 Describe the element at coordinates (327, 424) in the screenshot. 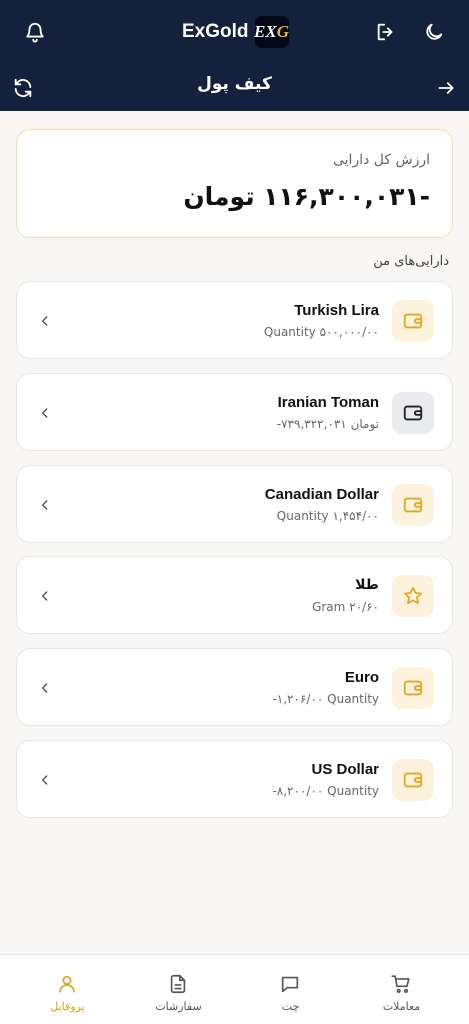

I see `asset-quantity: -۷۳۹,۳۲۲,۰۳۱ تومان` at that location.